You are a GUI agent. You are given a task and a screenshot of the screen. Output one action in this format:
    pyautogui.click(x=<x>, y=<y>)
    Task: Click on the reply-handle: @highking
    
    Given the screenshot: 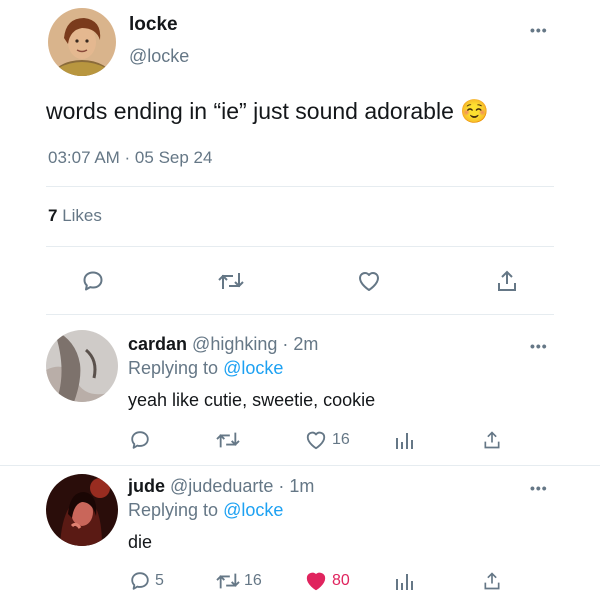 What is the action you would take?
    pyautogui.click(x=234, y=344)
    